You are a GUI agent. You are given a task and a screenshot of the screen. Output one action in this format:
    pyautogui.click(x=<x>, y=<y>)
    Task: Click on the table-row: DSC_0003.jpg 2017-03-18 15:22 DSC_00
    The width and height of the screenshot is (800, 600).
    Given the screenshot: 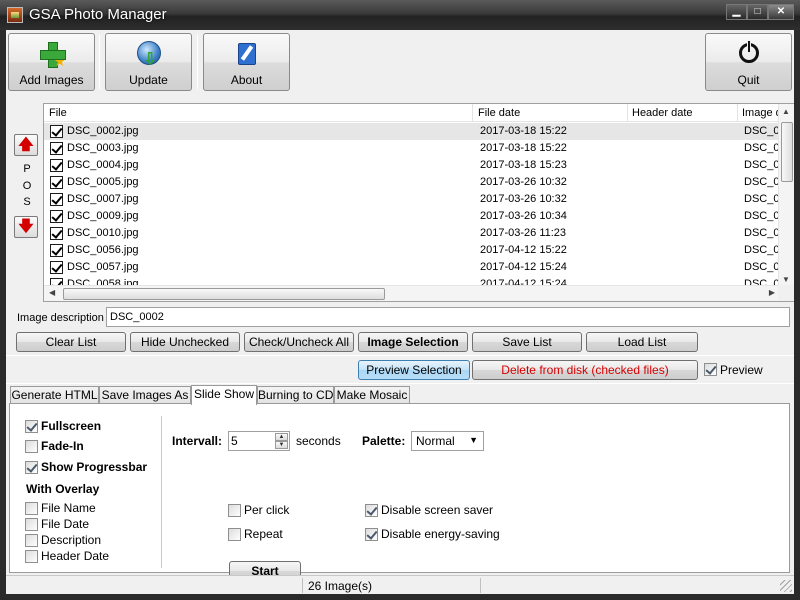 What is the action you would take?
    pyautogui.click(x=412, y=148)
    